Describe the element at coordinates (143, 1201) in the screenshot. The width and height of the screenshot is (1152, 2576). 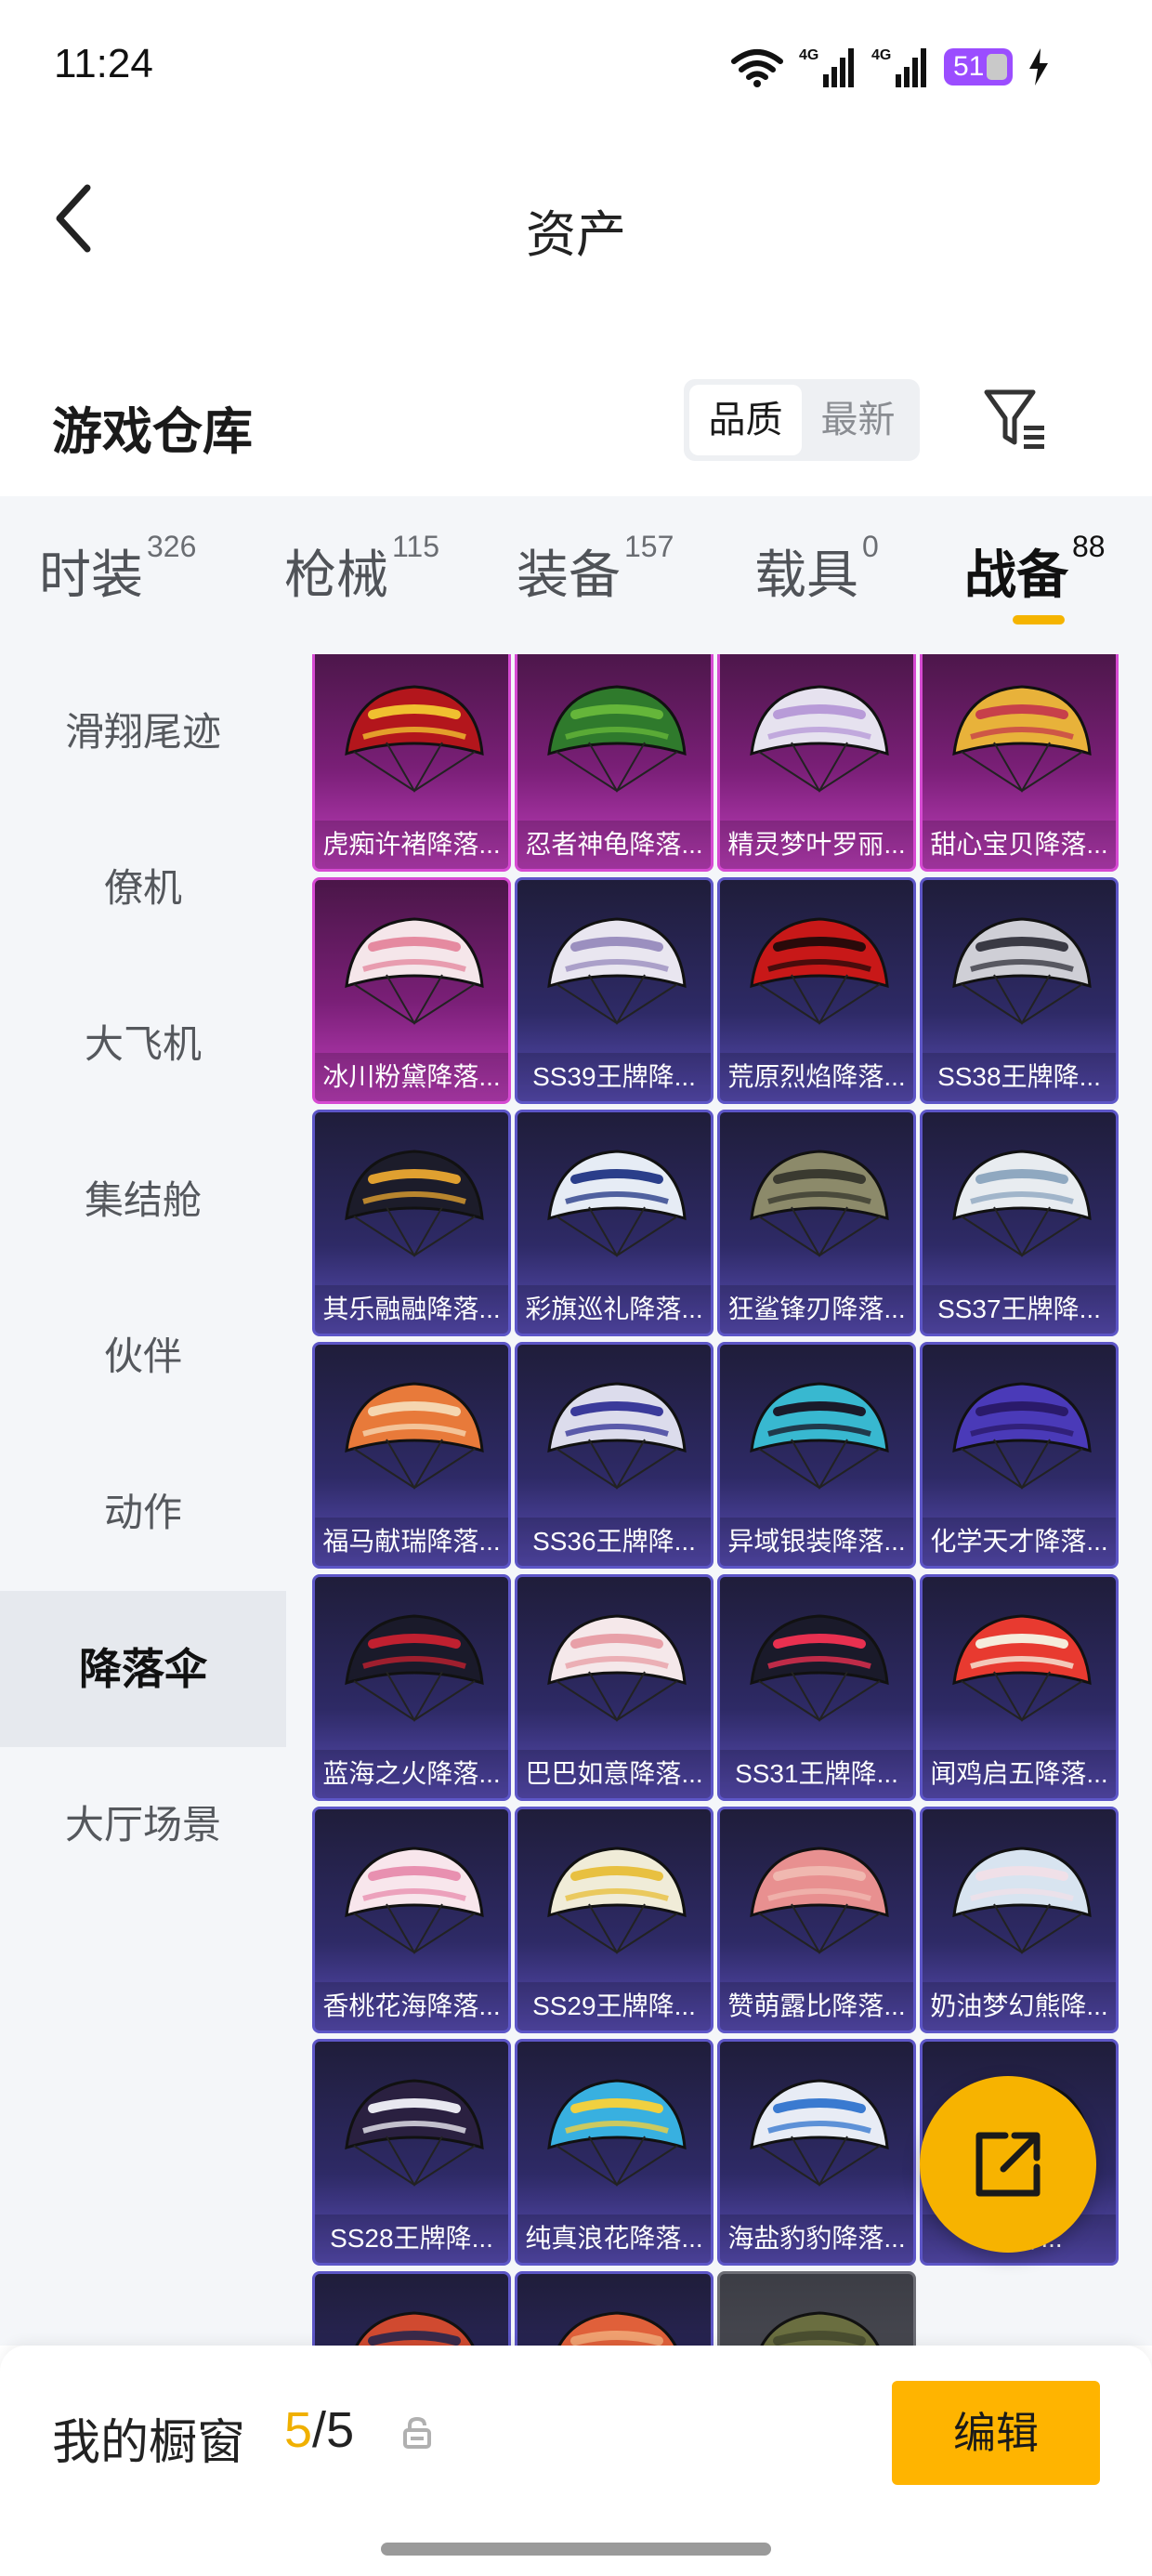
I see `side-item-assembly-pod: 集结舱` at that location.